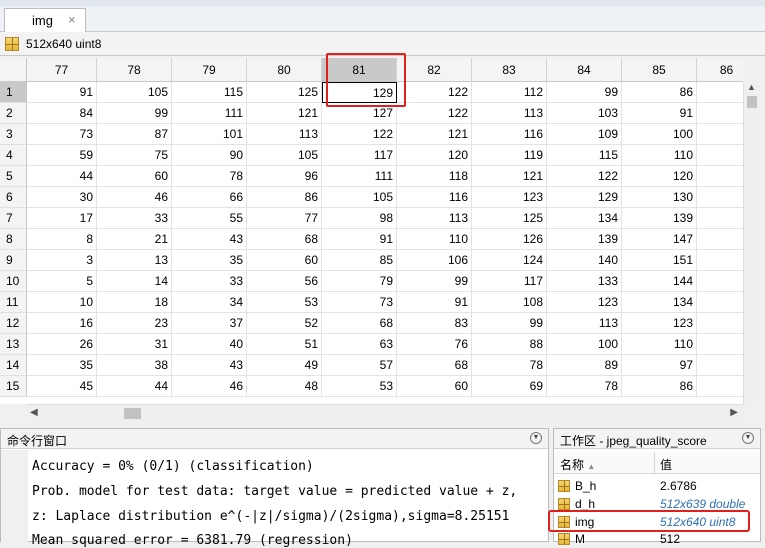 The height and width of the screenshot is (548, 765). Describe the element at coordinates (659, 70) in the screenshot. I see `column-header: 85` at that location.